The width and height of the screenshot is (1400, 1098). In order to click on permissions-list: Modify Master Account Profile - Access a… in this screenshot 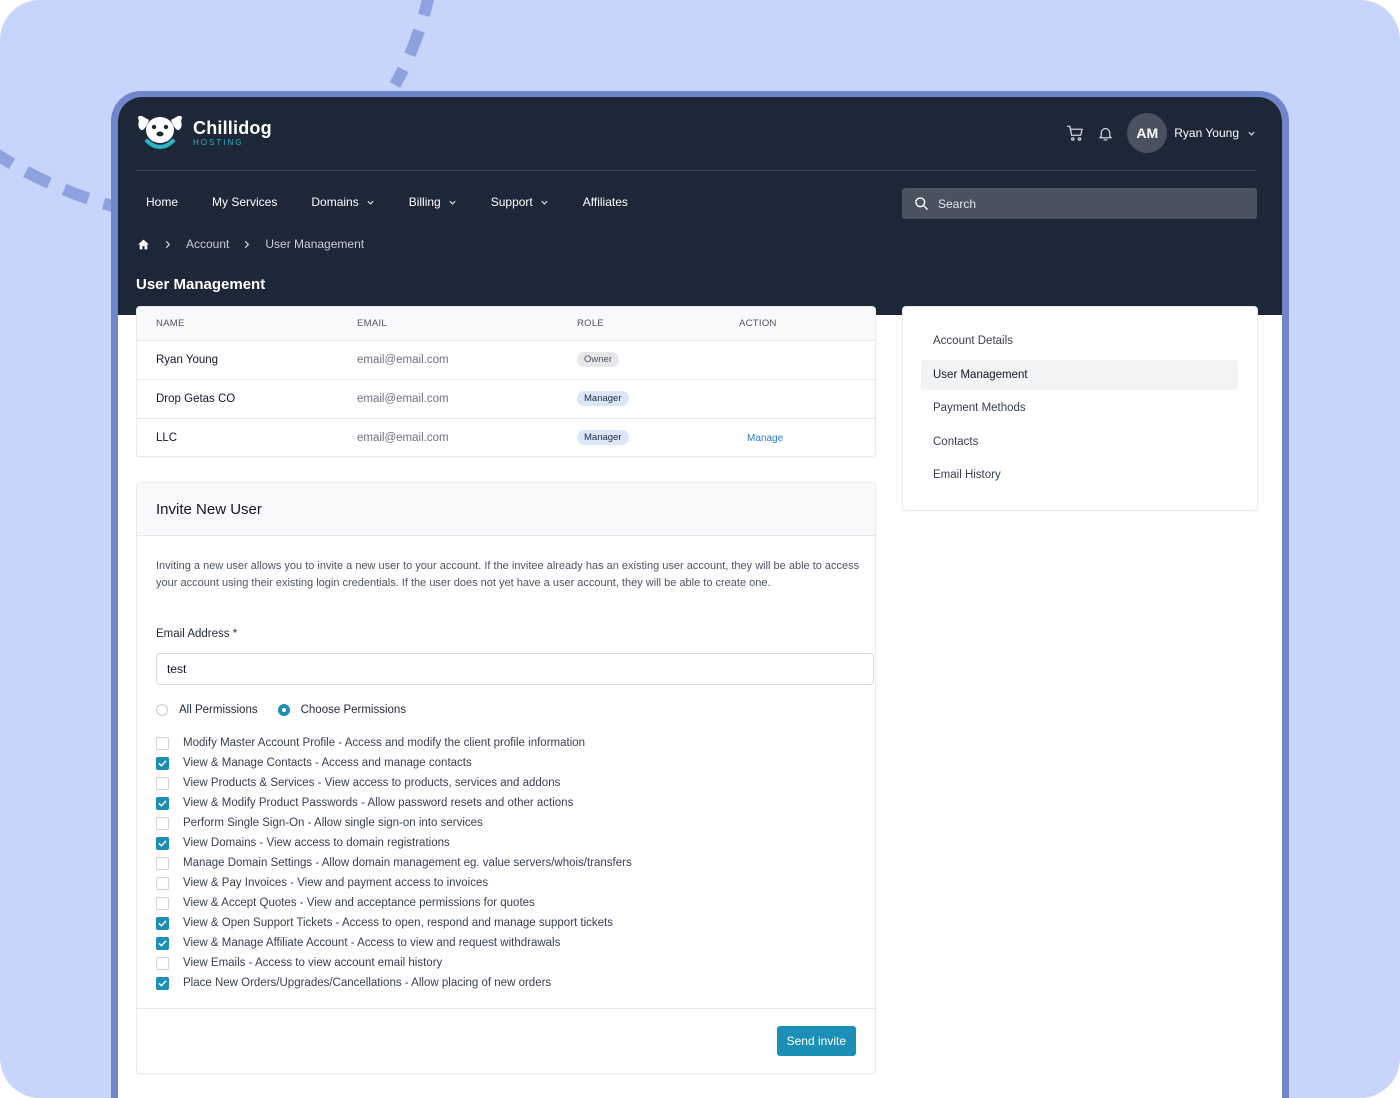, I will do `click(394, 863)`.